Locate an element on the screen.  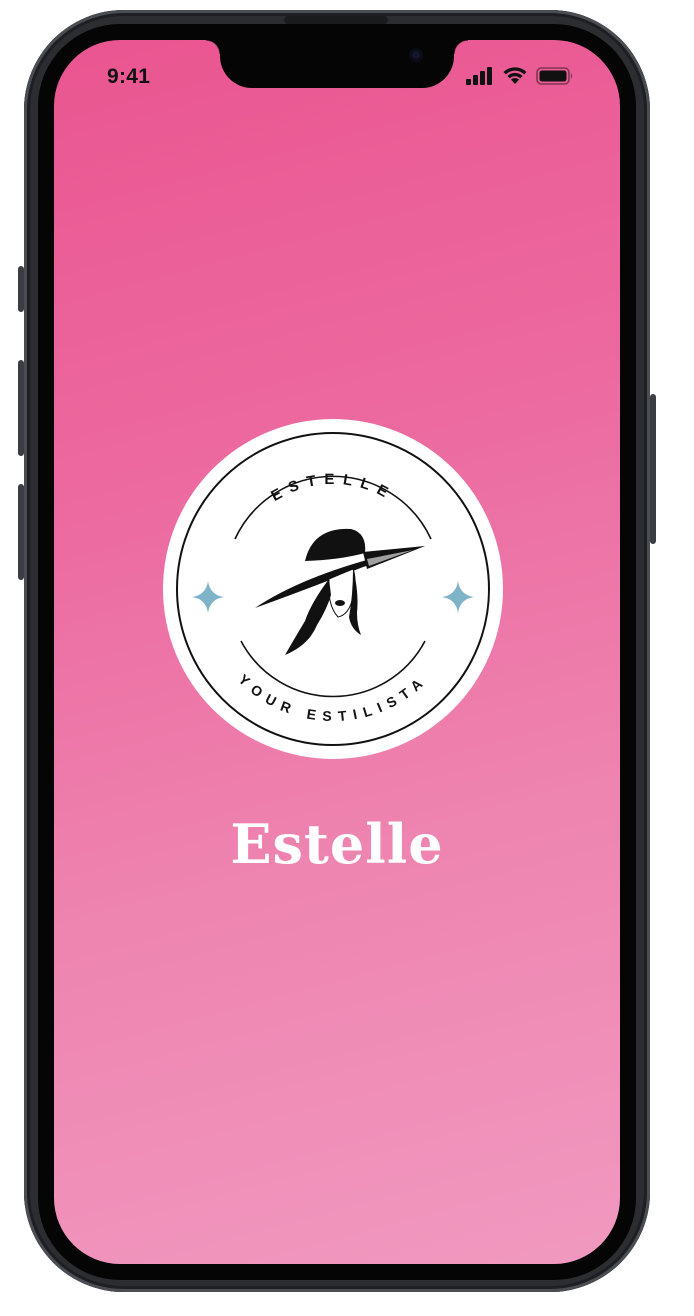
notch-corner-left is located at coordinates (213, 47).